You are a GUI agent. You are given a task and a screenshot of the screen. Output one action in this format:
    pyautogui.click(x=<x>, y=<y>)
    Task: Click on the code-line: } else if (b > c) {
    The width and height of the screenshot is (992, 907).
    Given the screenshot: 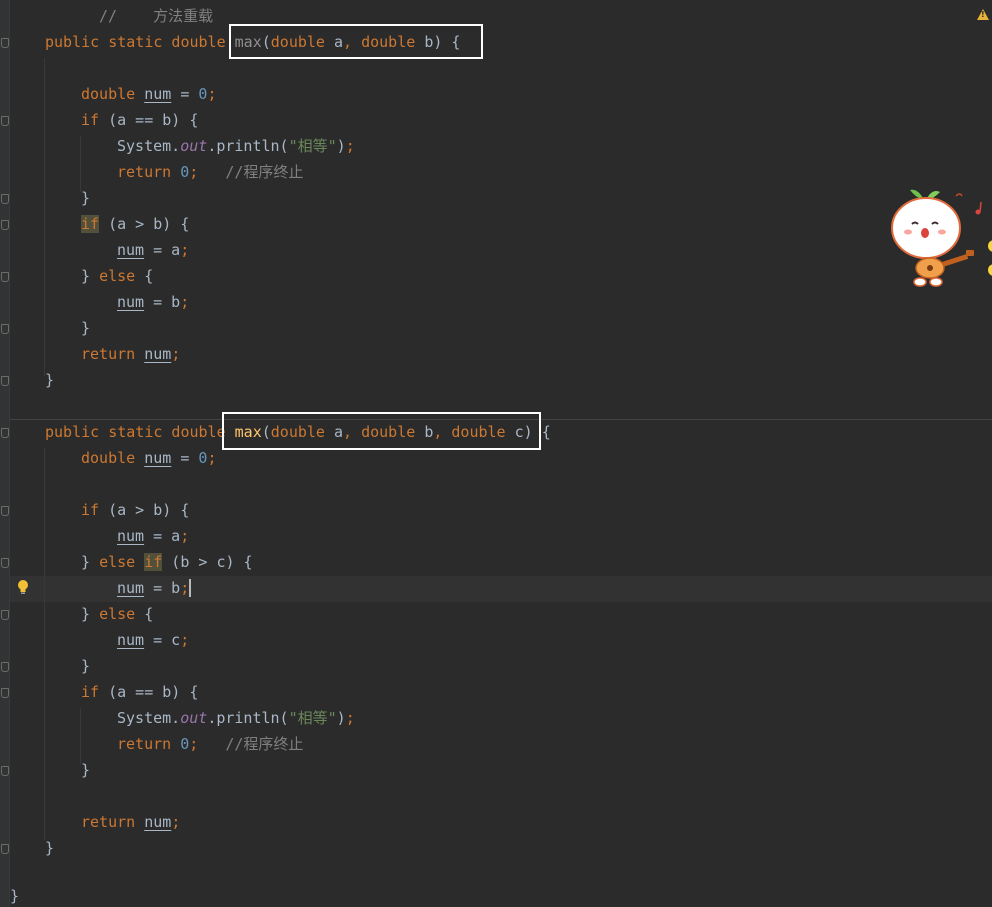 What is the action you would take?
    pyautogui.click(x=167, y=562)
    